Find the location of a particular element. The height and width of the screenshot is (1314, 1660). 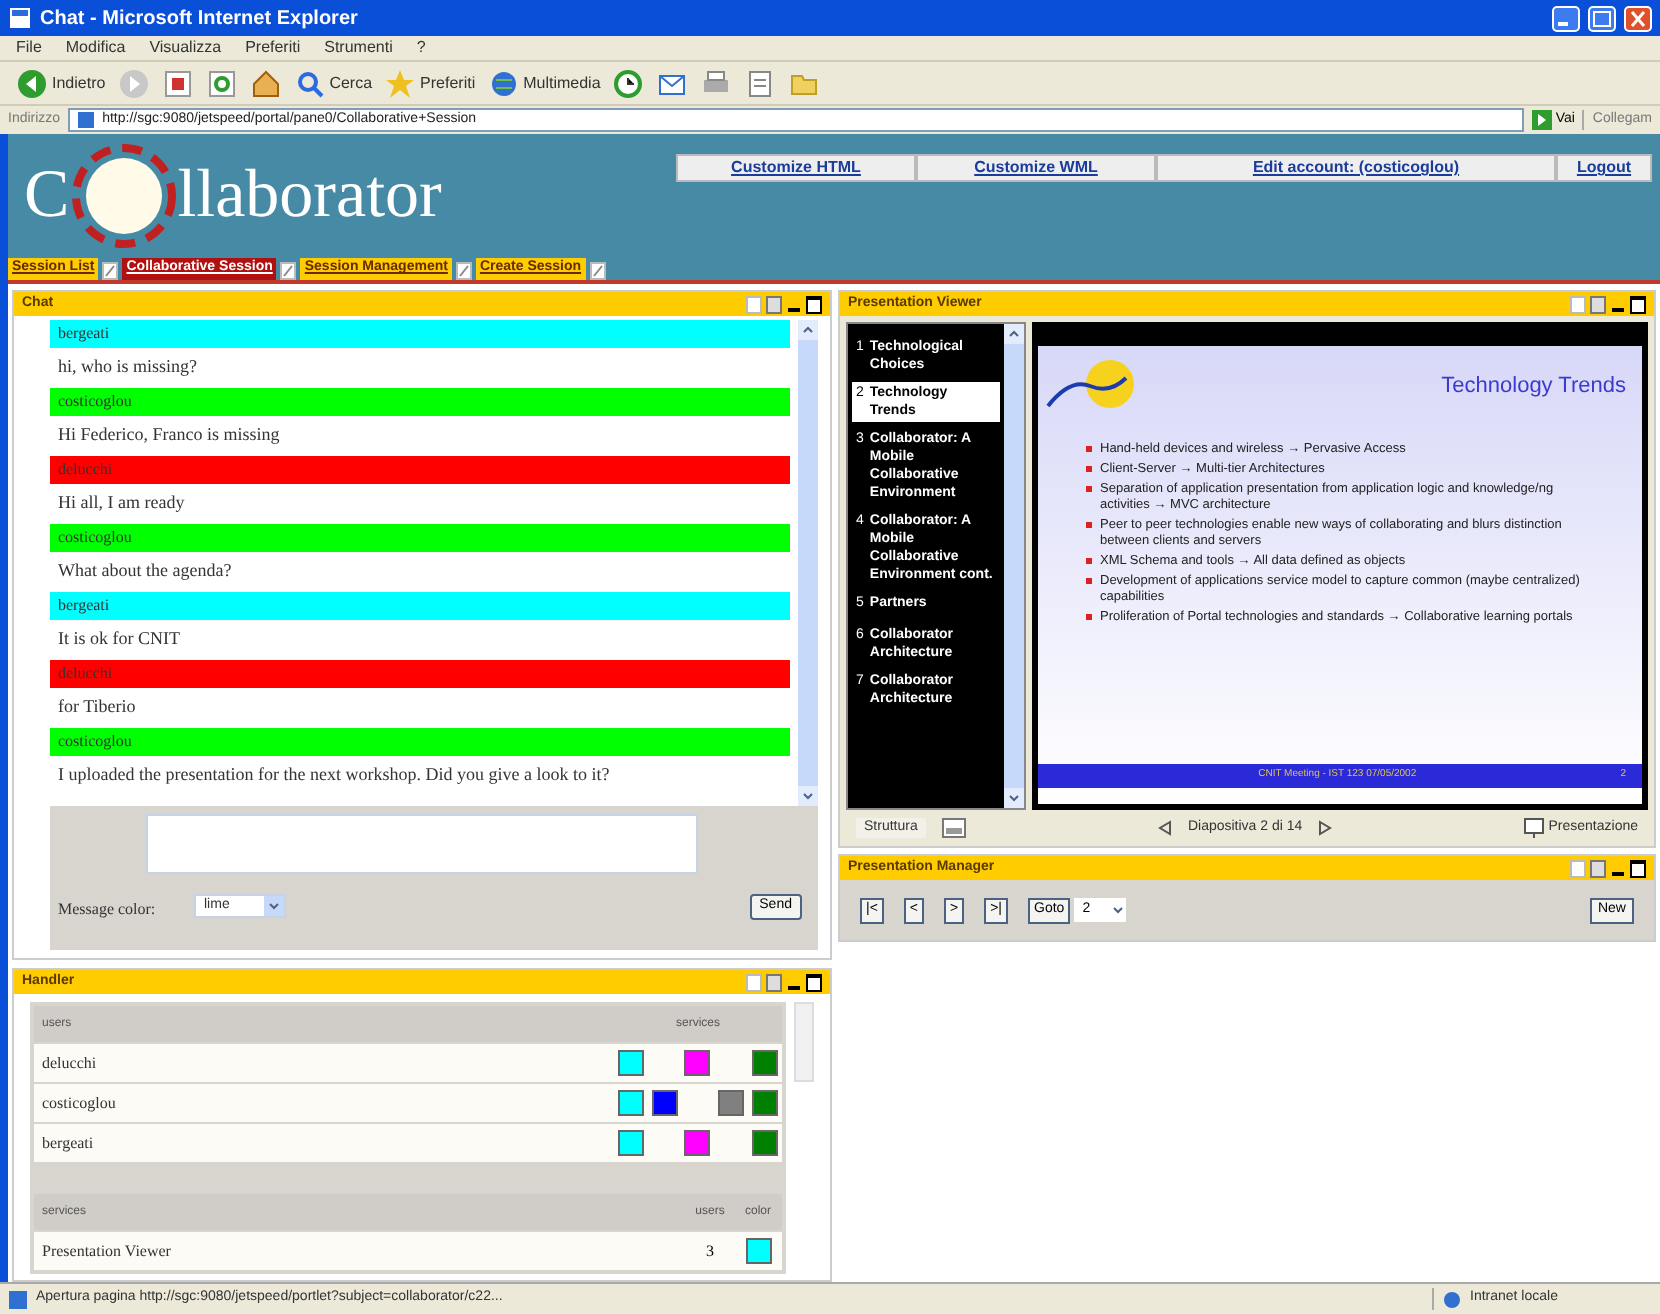

menu-item: File is located at coordinates (29, 48).